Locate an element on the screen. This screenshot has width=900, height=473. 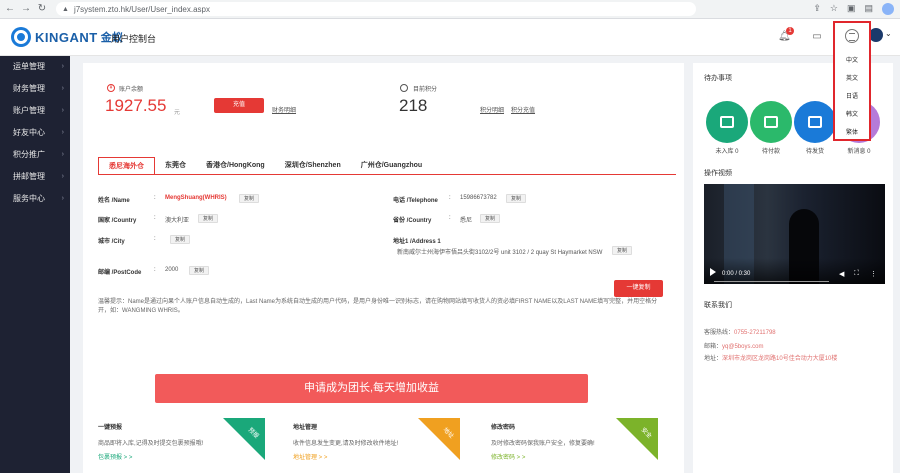
card-ribbon is located at coordinates (438, 439).